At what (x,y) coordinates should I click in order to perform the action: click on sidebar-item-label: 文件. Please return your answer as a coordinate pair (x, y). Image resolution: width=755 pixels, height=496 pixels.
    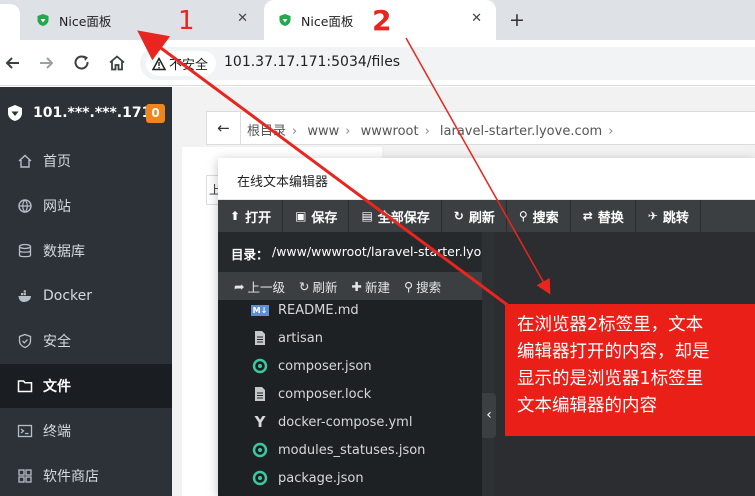
    Looking at the image, I should click on (57, 387).